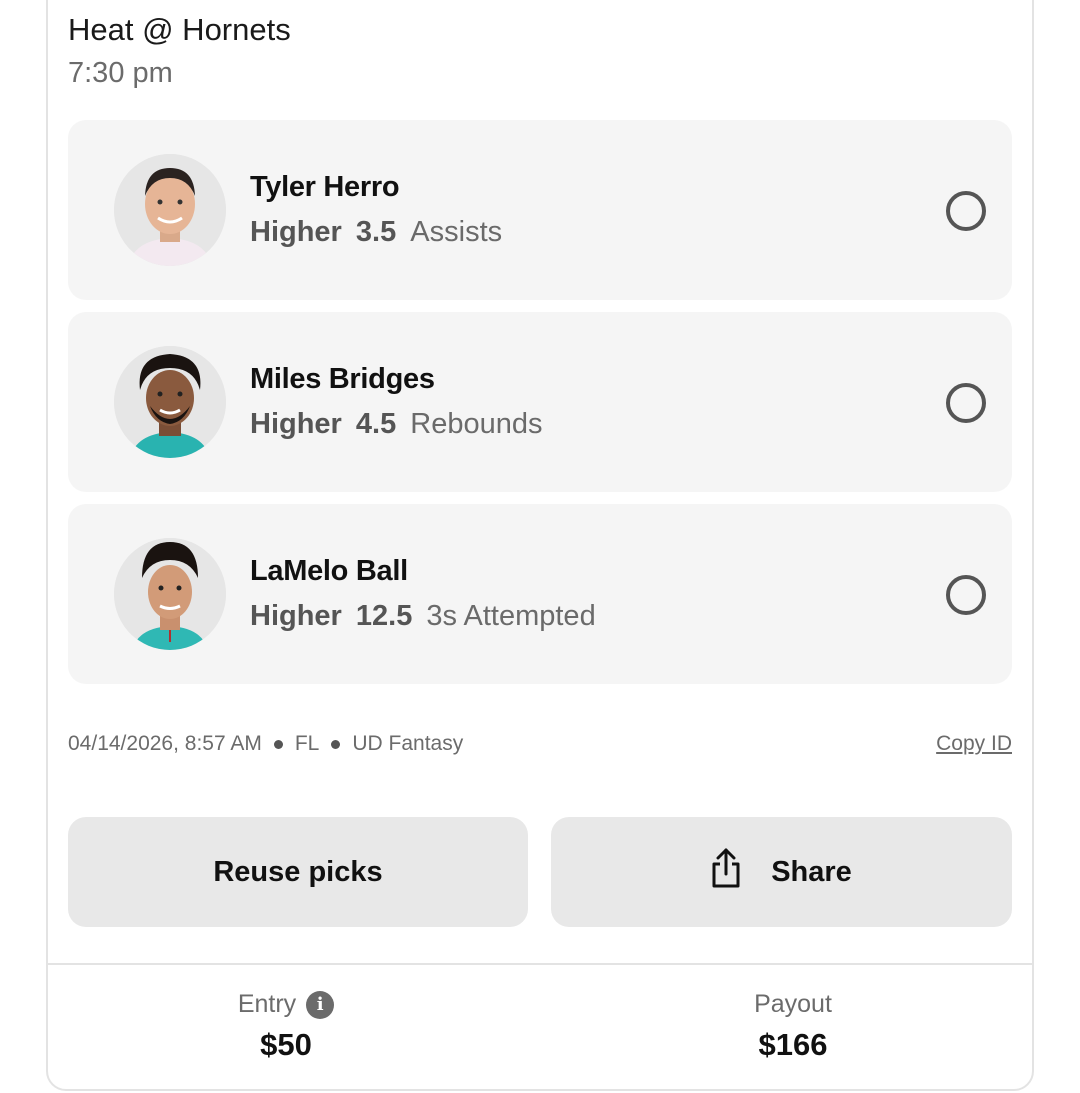 The width and height of the screenshot is (1080, 1093). What do you see at coordinates (540, 402) in the screenshot?
I see `pick-row-miles-bridges: Miles Bridges Higher 4.5 Rebounds` at bounding box center [540, 402].